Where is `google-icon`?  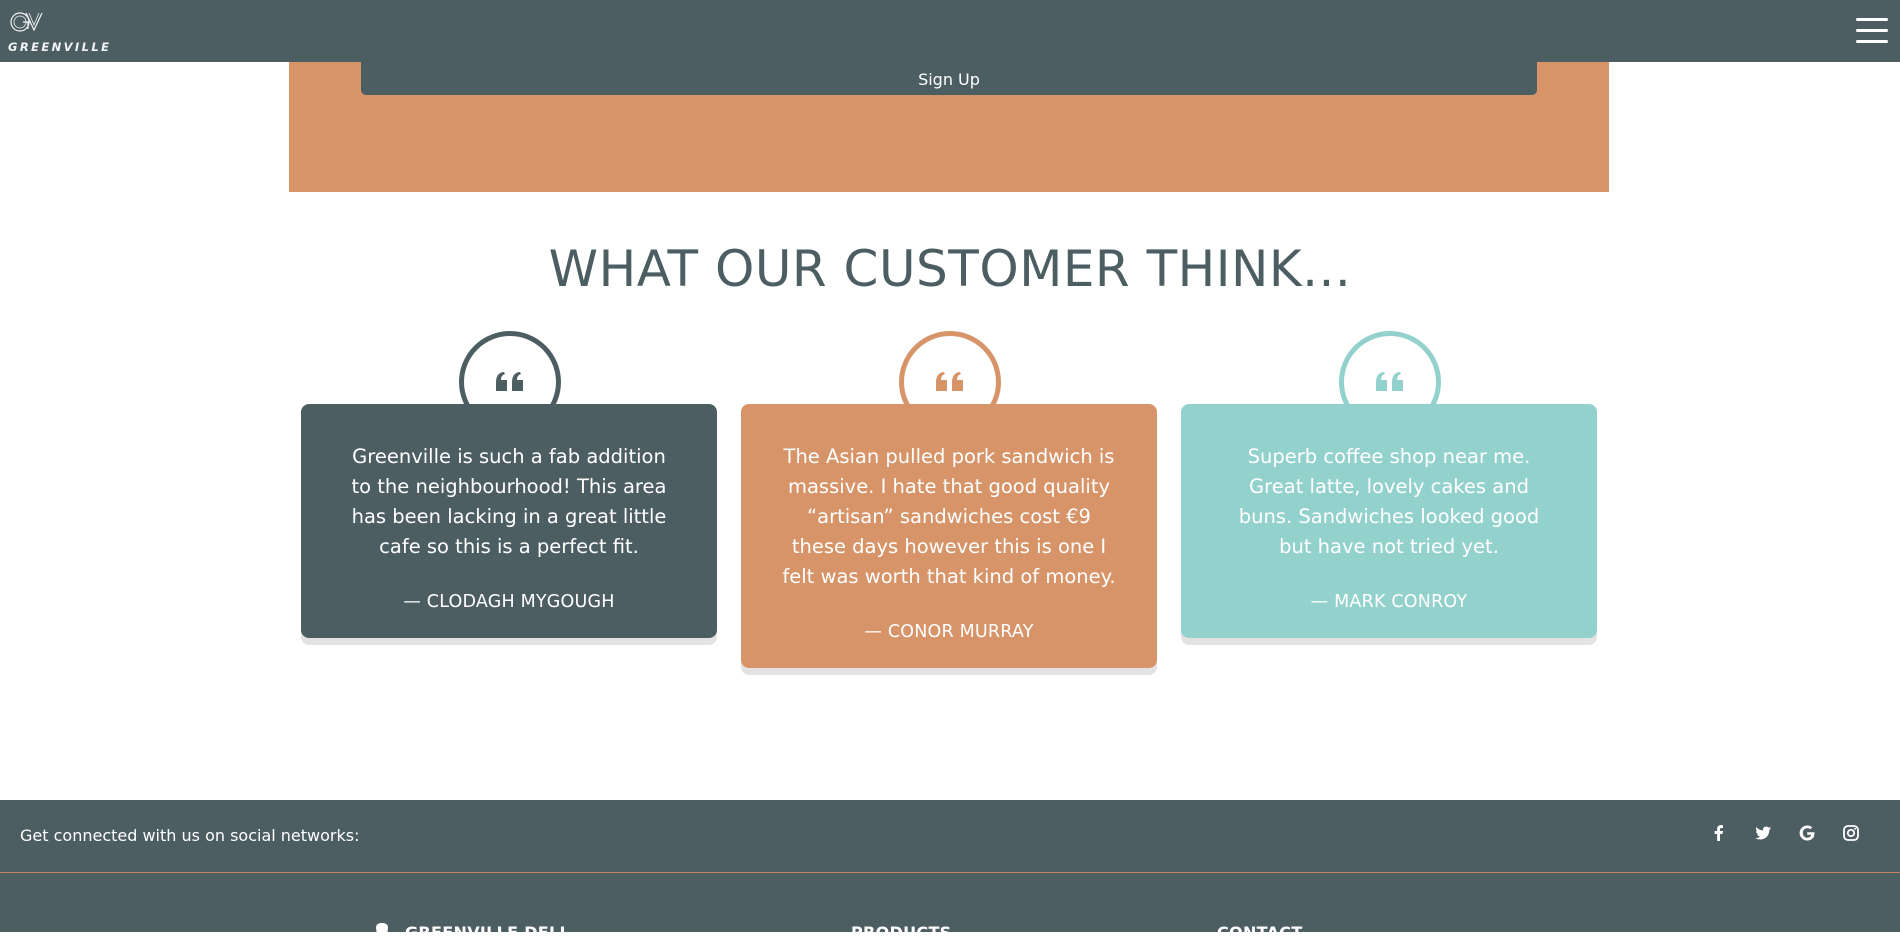 google-icon is located at coordinates (1807, 833).